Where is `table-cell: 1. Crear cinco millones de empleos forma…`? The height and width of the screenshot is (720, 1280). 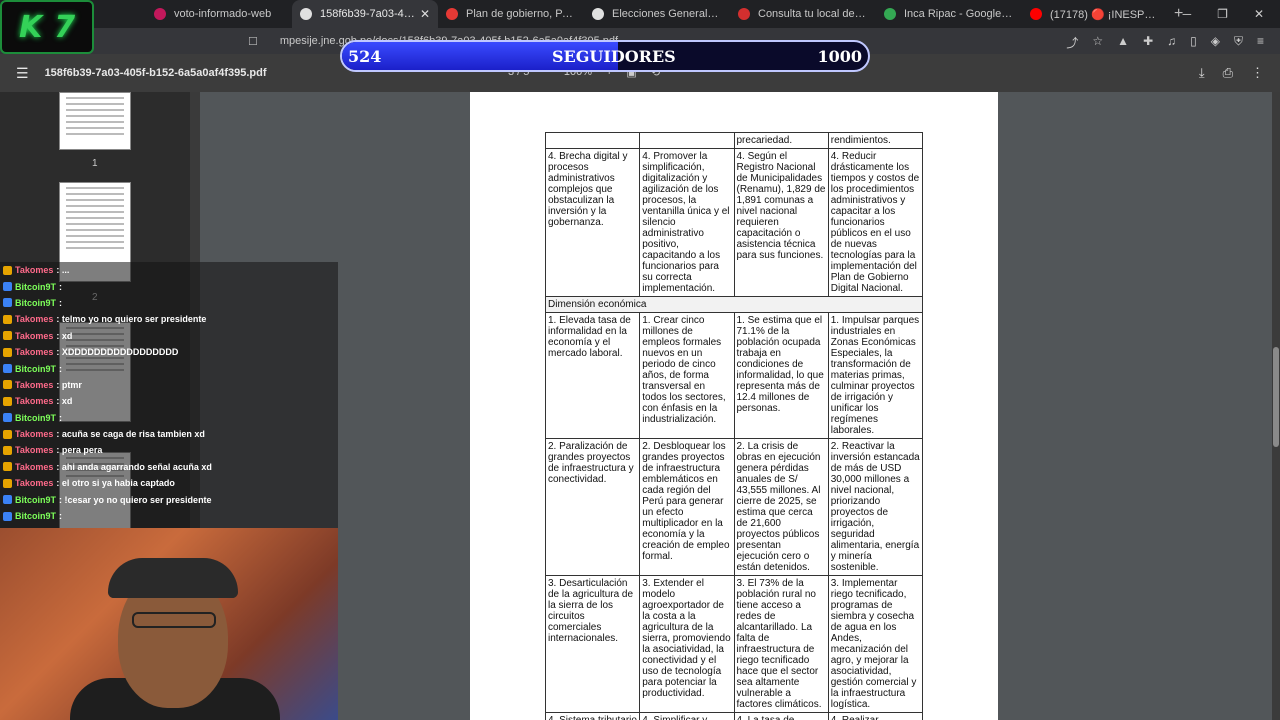
table-cell: 1. Crear cinco millones de empleos forma… is located at coordinates (687, 375).